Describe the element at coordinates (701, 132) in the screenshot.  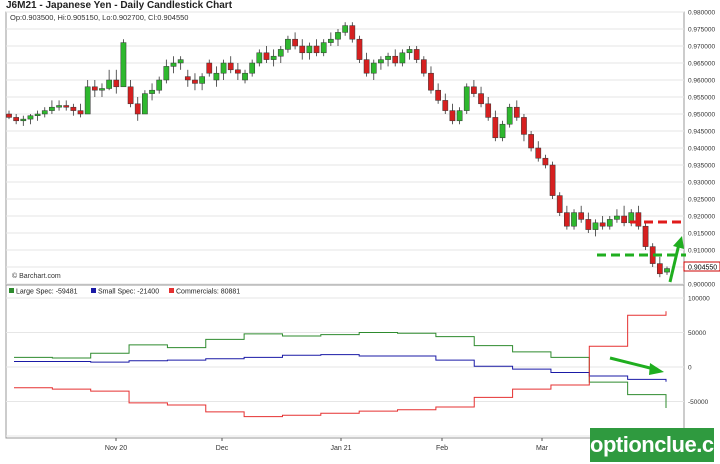
I see `price-tick-label: 0.945000` at that location.